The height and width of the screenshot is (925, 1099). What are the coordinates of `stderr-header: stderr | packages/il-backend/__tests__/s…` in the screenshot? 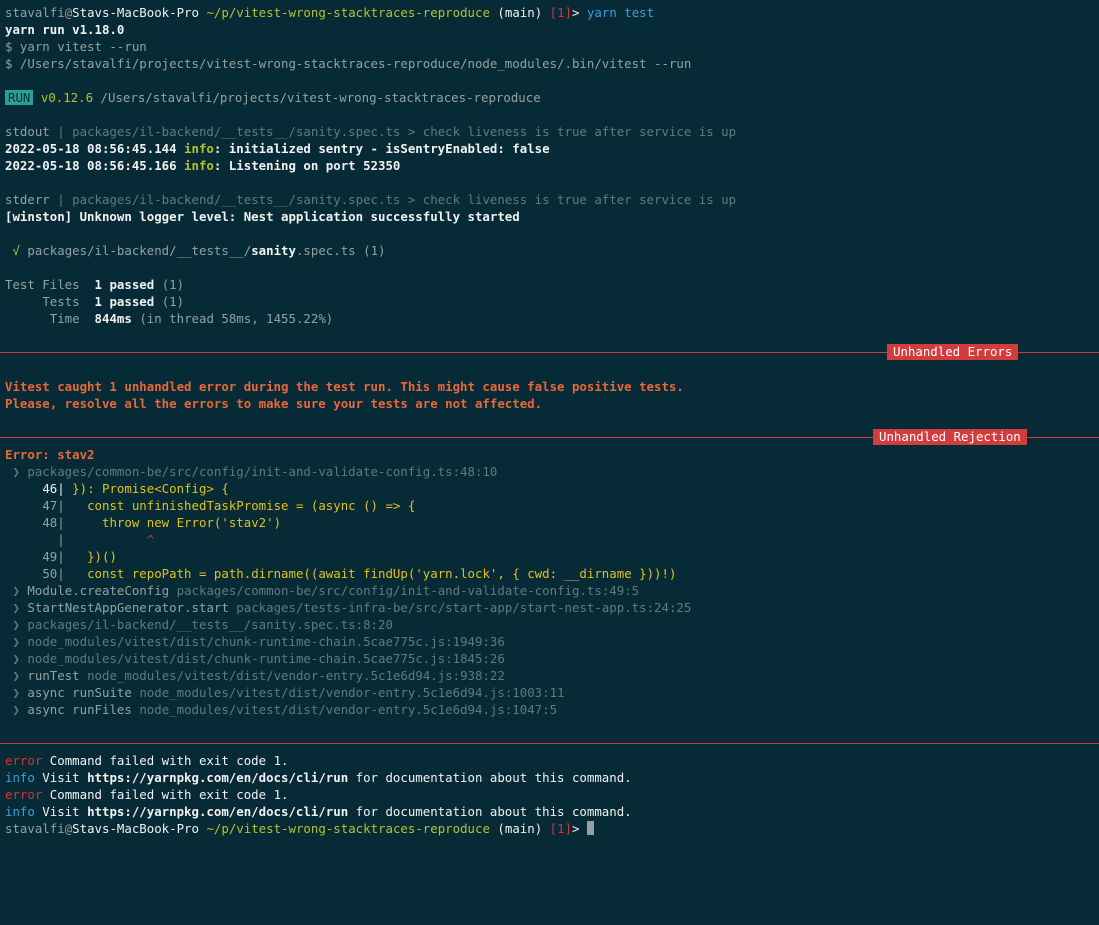 It's located at (552, 199).